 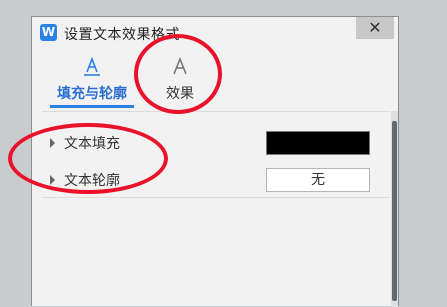 I want to click on title-bar: W 设置文本效果格式 ✕, so click(x=215, y=33).